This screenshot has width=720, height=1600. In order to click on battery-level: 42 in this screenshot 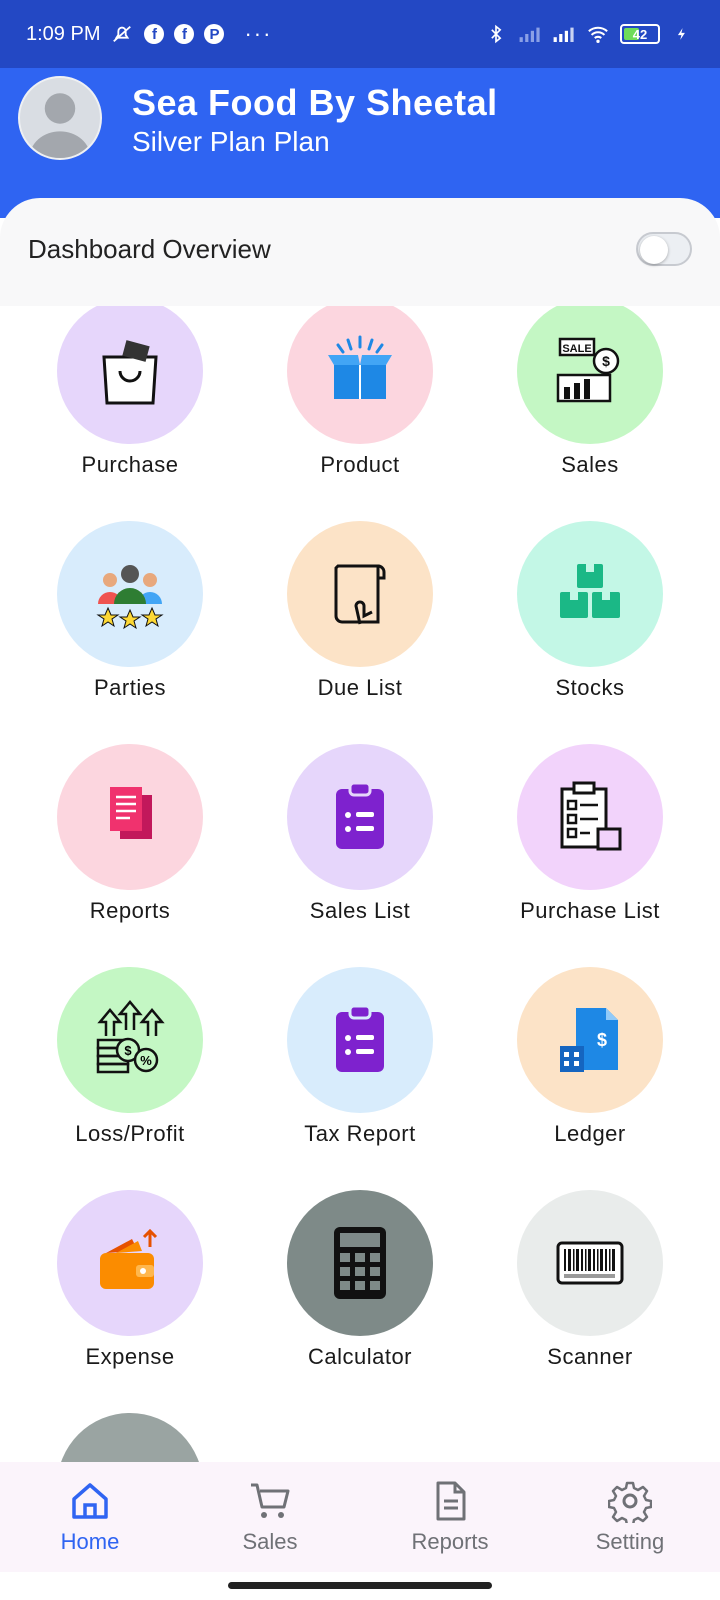, I will do `click(640, 34)`.